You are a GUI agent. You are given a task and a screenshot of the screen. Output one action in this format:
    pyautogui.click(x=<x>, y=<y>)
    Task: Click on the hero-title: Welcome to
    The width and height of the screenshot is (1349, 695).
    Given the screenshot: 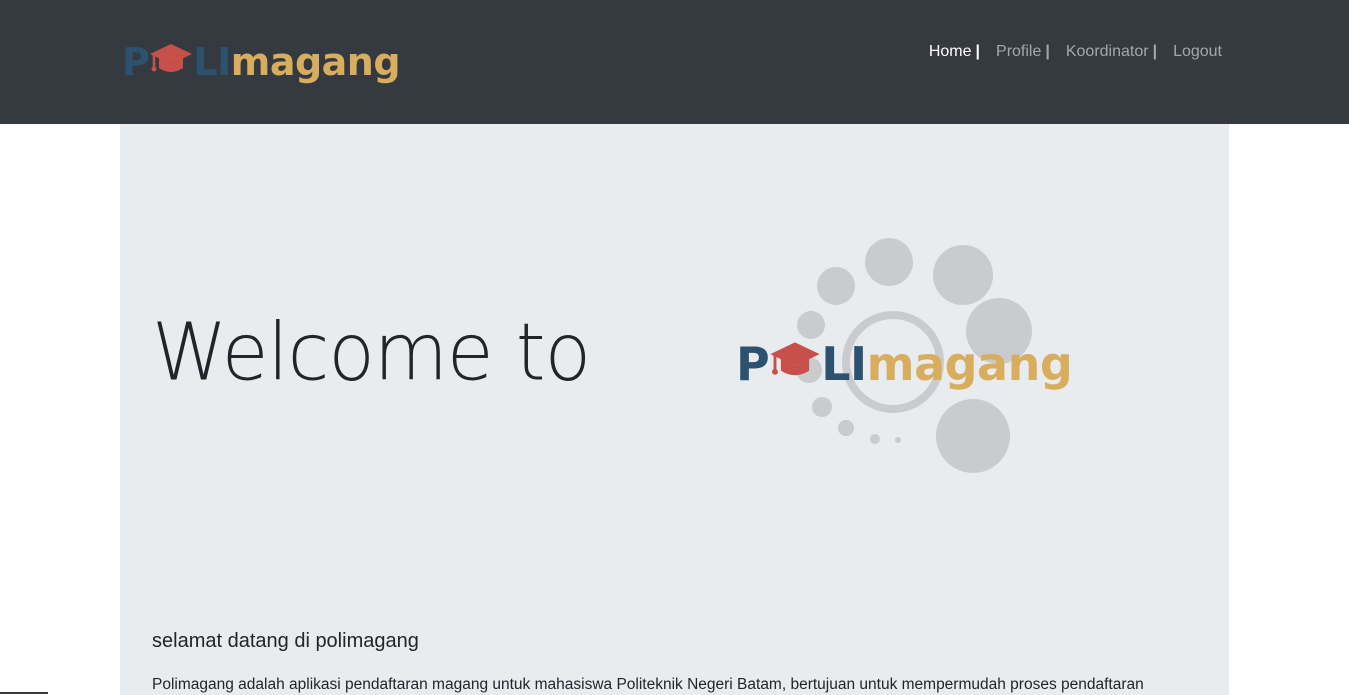 What is the action you would take?
    pyautogui.click(x=371, y=351)
    